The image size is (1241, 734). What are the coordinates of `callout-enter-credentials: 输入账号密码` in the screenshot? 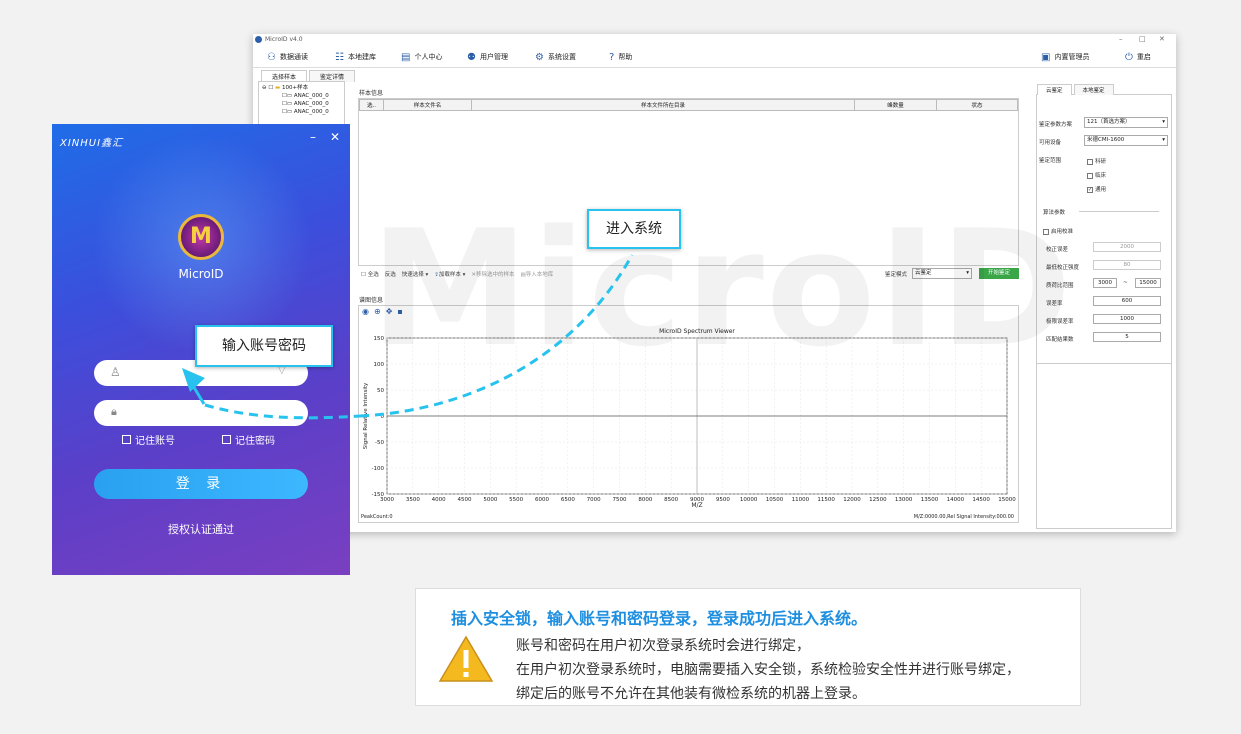 It's located at (264, 346).